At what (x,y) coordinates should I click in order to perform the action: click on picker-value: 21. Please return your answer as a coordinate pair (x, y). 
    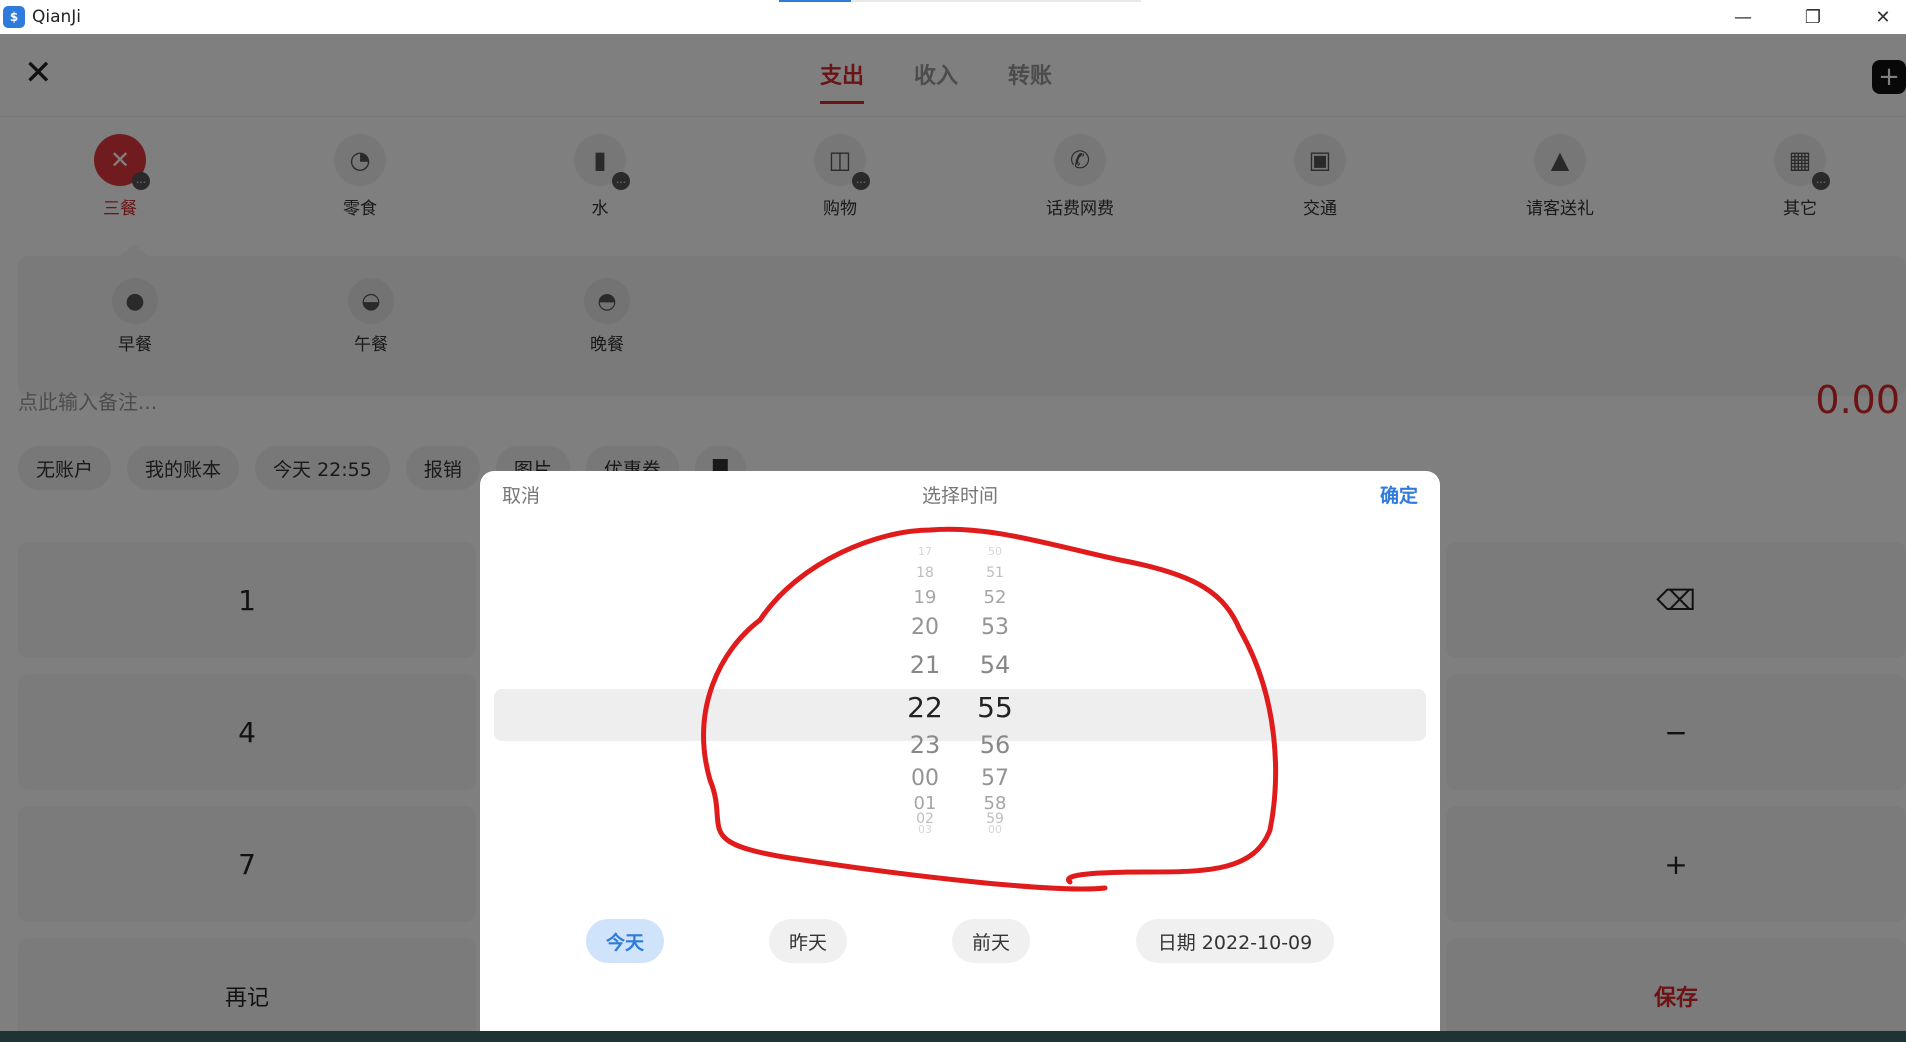
    Looking at the image, I should click on (925, 665).